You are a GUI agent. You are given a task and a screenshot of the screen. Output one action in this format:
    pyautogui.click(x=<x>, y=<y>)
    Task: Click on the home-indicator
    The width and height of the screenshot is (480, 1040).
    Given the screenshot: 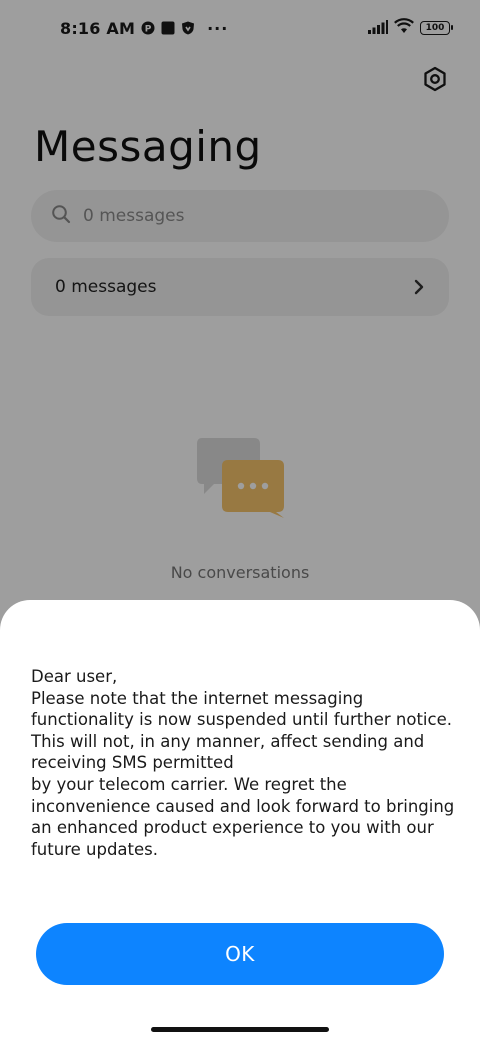 What is the action you would take?
    pyautogui.click(x=240, y=1029)
    